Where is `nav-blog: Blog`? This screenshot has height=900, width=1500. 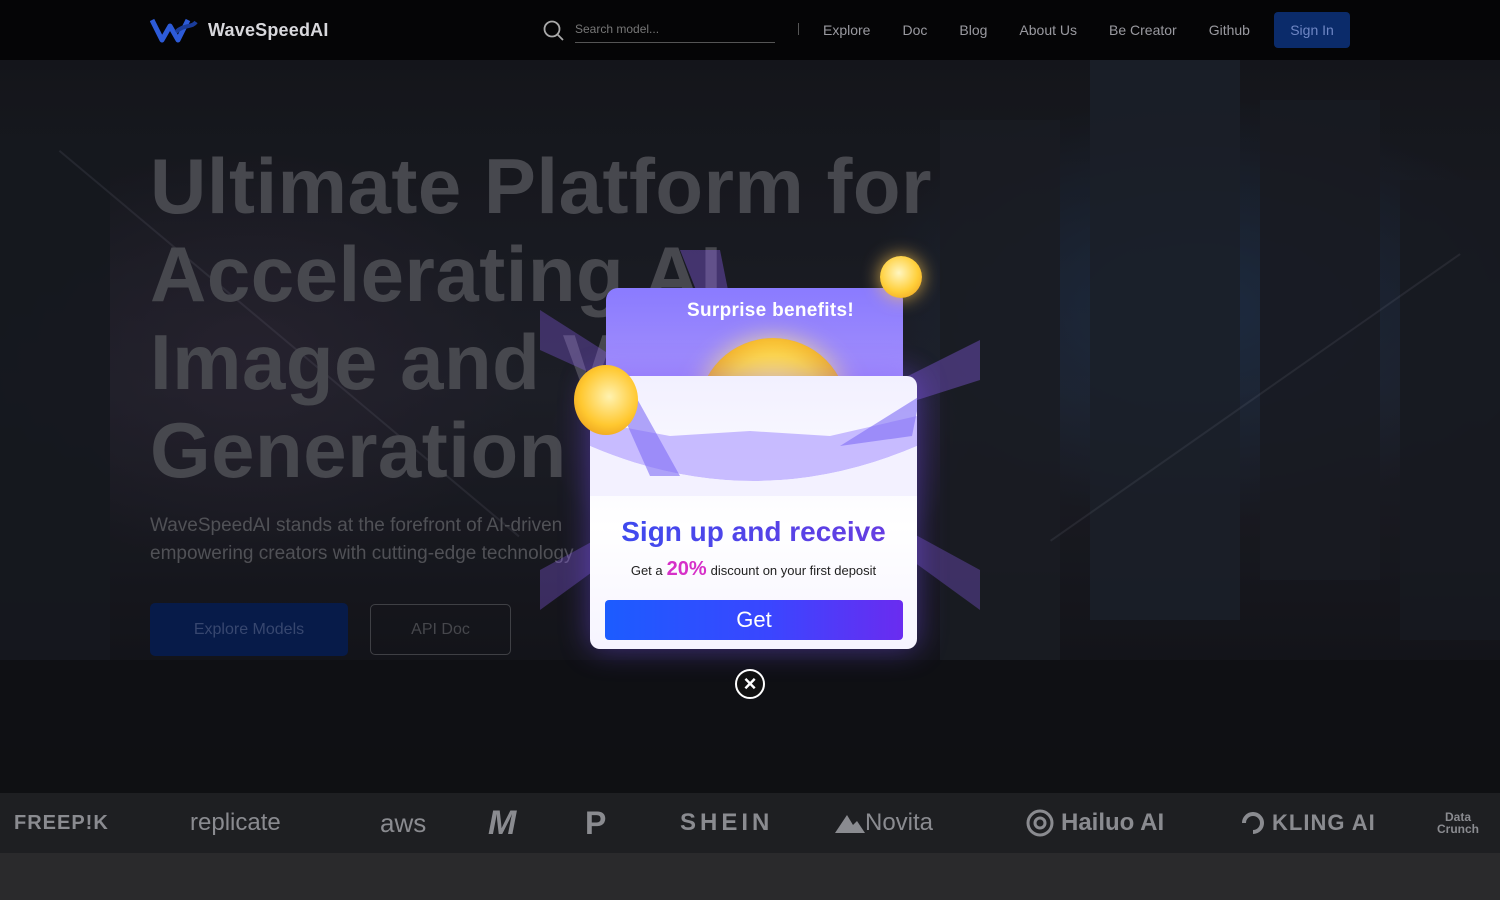 nav-blog: Blog is located at coordinates (973, 30).